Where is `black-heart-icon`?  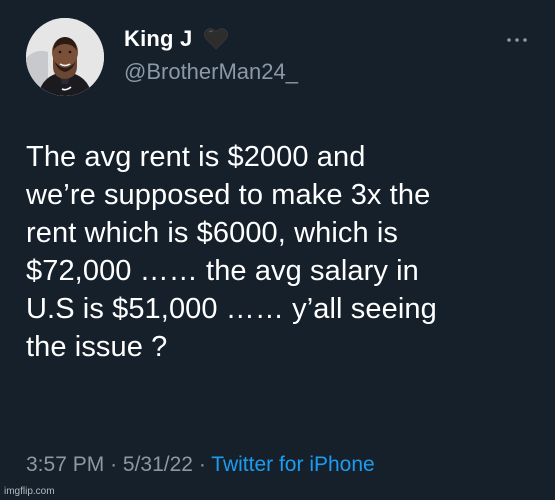 black-heart-icon is located at coordinates (216, 39).